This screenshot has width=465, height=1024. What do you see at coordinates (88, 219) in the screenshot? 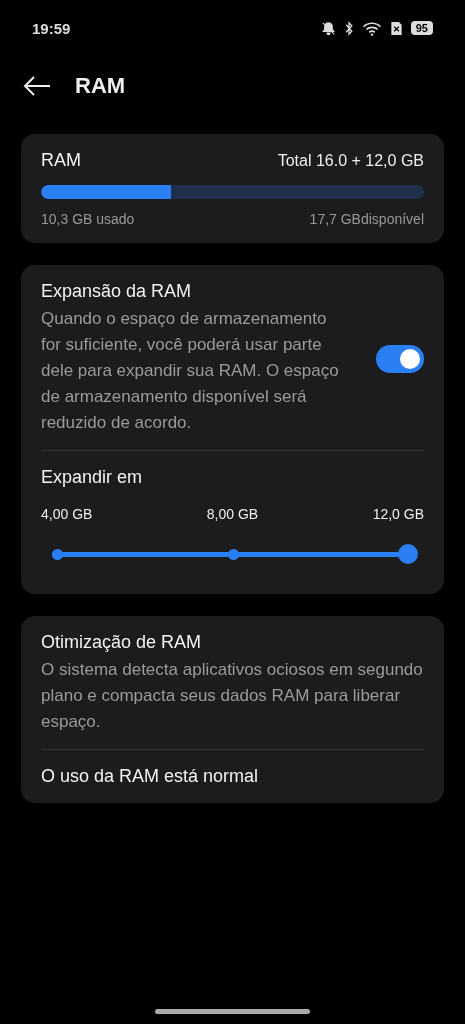
I see `used-ram: 10,3 GB usado` at bounding box center [88, 219].